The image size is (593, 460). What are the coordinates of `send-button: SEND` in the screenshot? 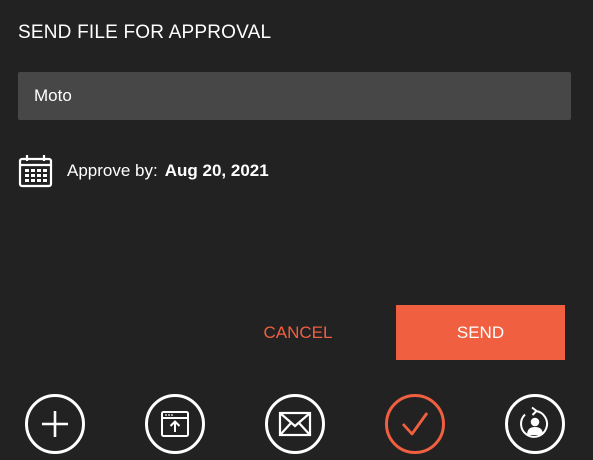 It's located at (480, 332).